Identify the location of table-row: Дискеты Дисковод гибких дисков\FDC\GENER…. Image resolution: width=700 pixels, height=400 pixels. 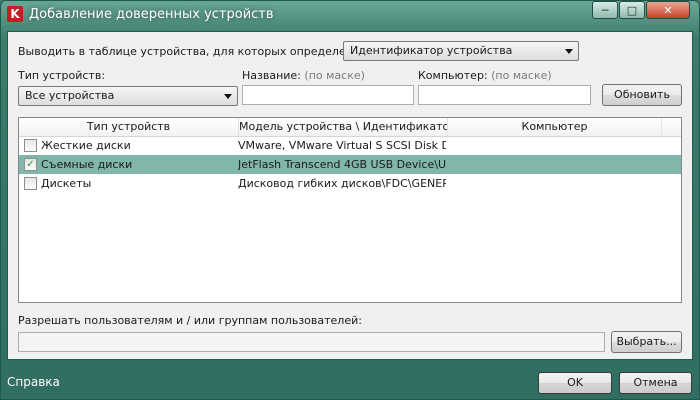
(350, 183).